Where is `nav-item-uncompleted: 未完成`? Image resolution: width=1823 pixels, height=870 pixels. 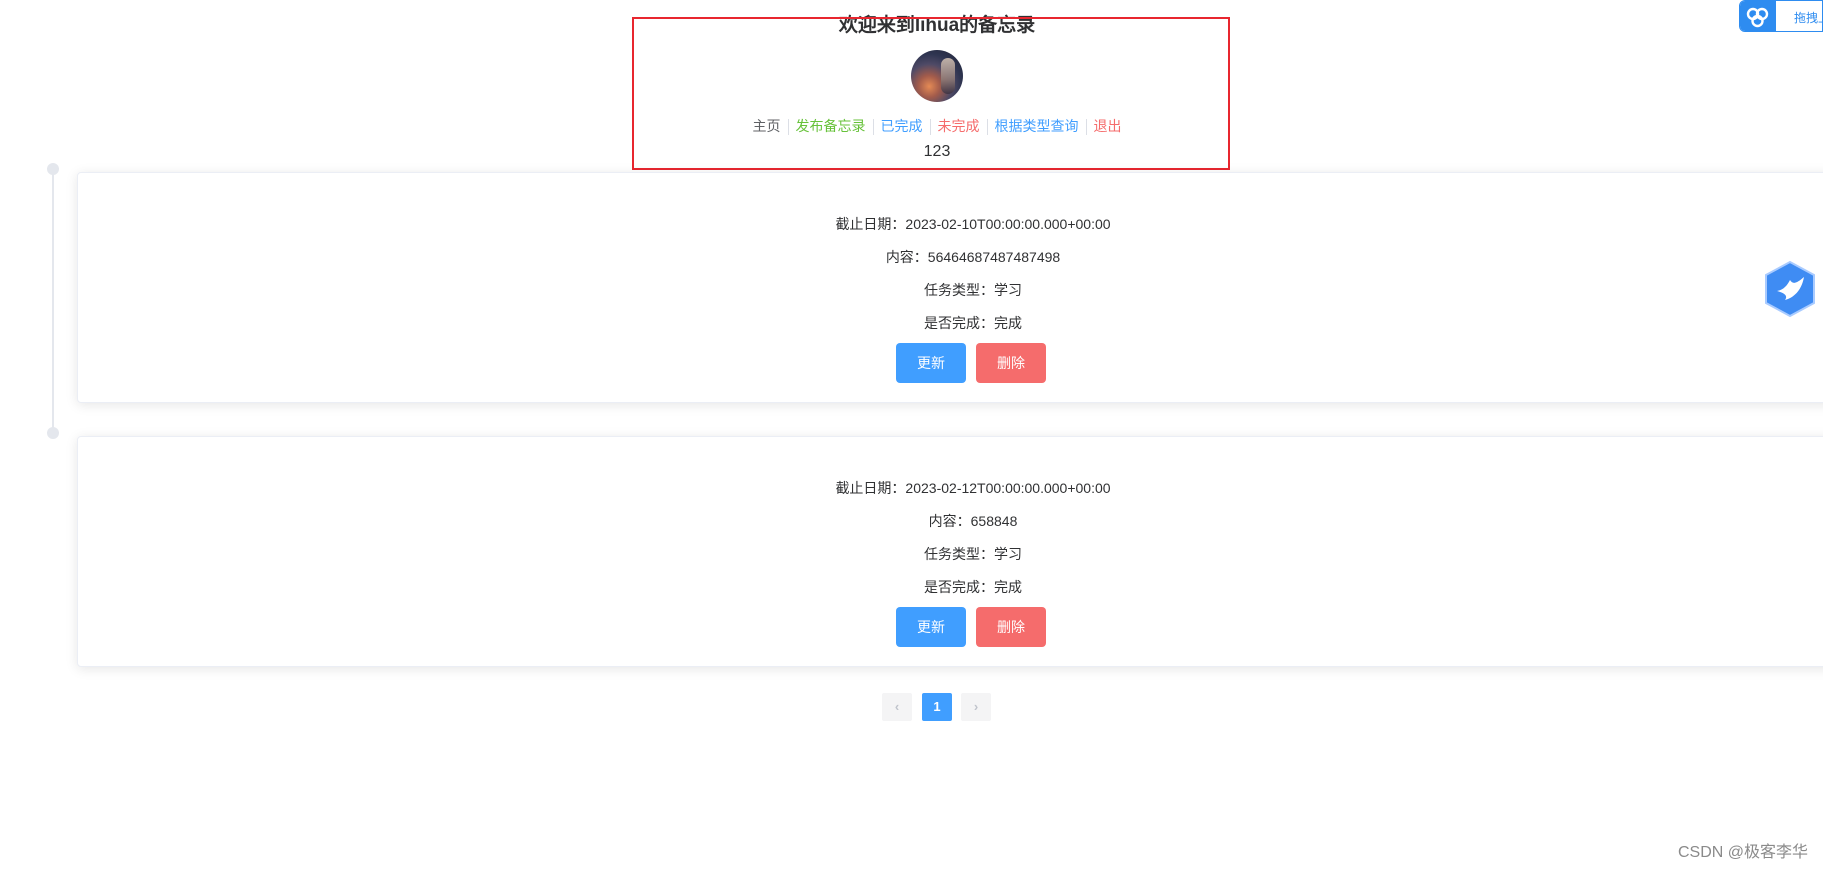
nav-item-uncompleted: 未完成 is located at coordinates (959, 126).